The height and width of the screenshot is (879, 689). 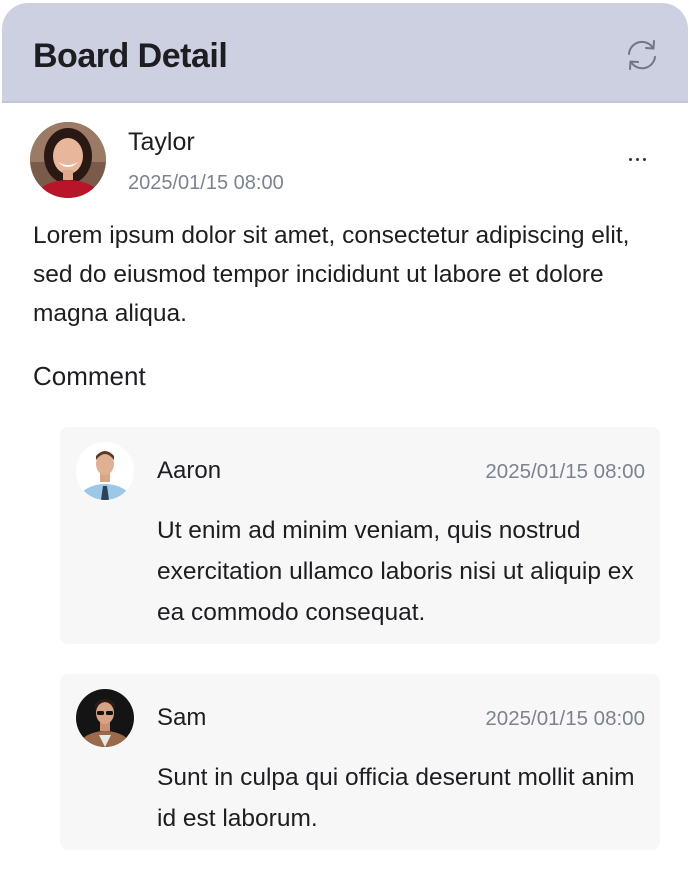 I want to click on post-date: 2025/01/15 08:00, so click(x=206, y=183).